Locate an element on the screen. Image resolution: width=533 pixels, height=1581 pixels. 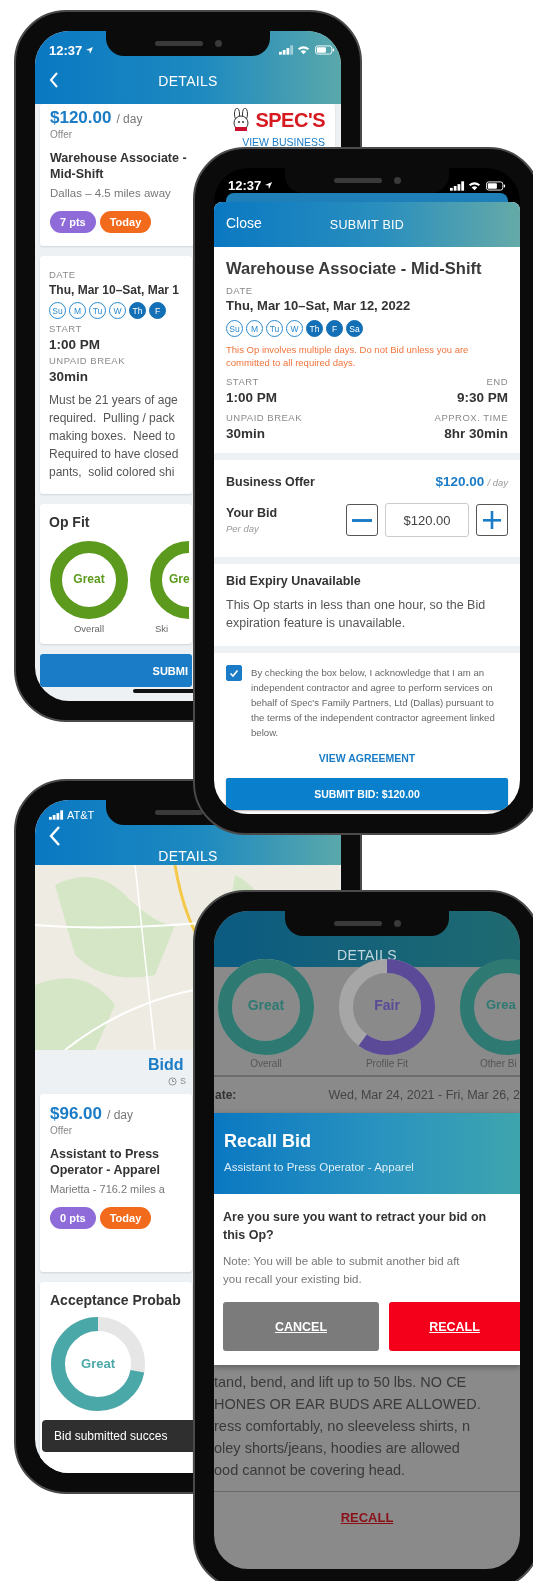
close-button: Close is located at coordinates (244, 223).